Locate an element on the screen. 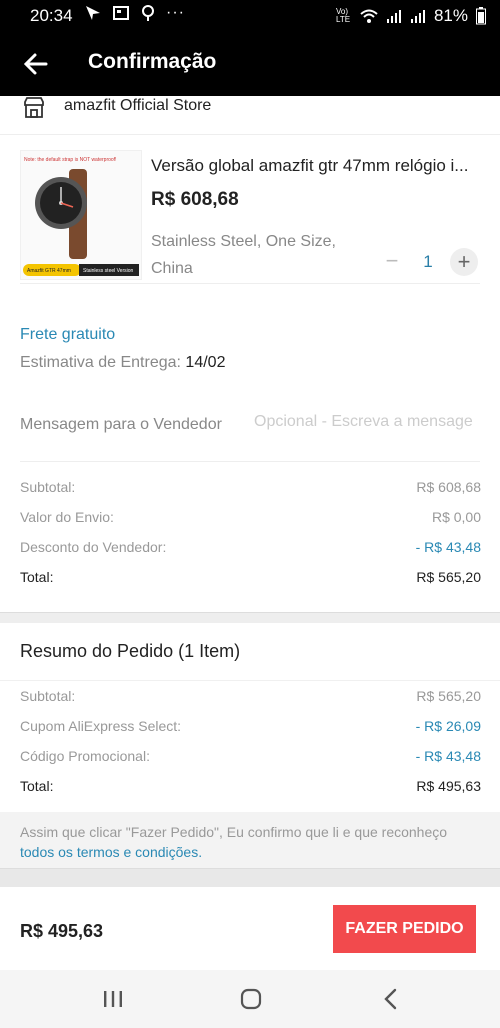 Image resolution: width=500 pixels, height=1028 pixels. order-total: R$ 495,63 is located at coordinates (62, 931).